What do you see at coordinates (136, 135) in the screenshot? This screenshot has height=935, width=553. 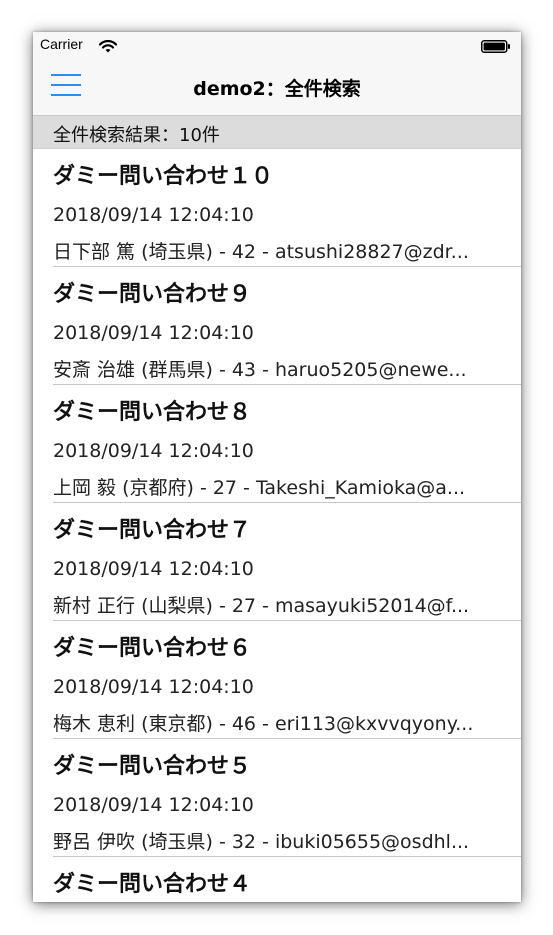 I see `results-count-label: 全件検索結果：10件` at bounding box center [136, 135].